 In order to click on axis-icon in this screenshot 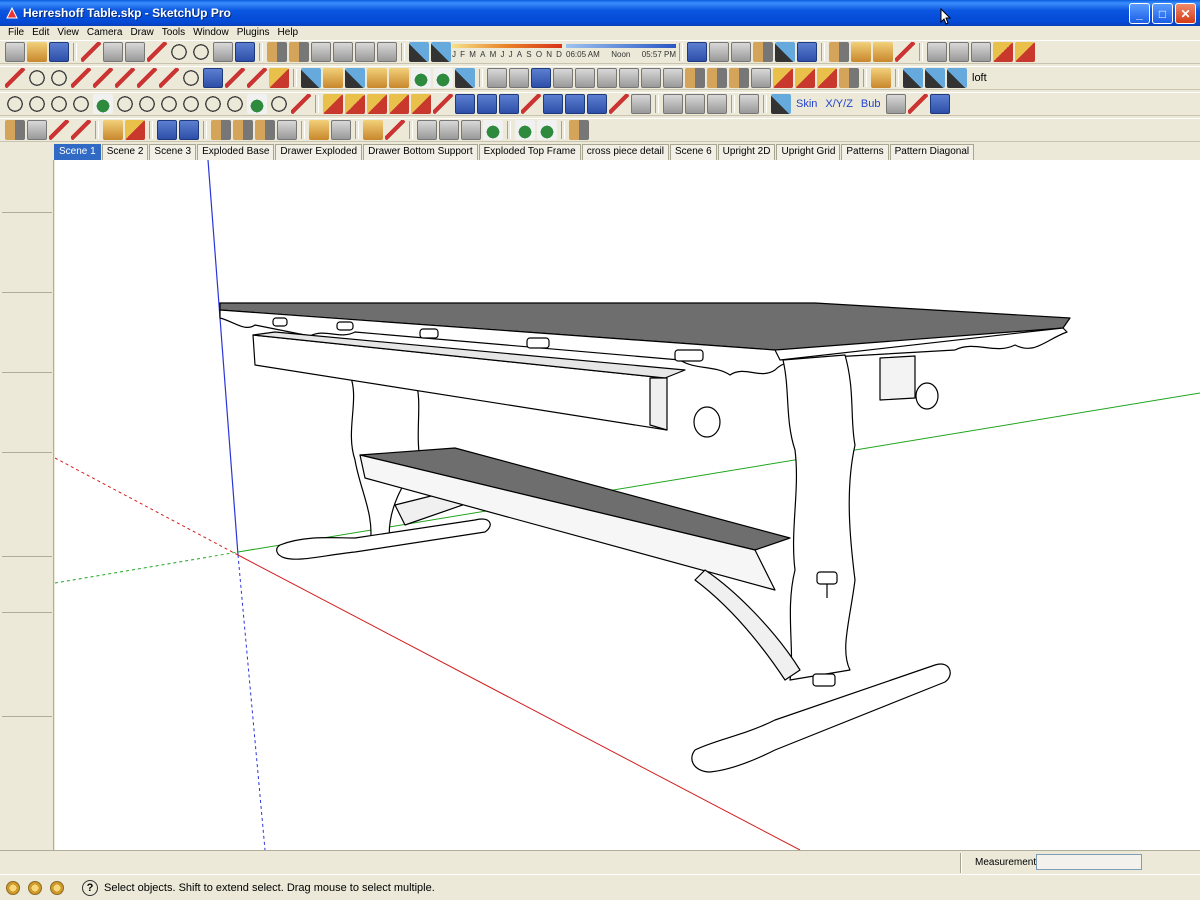, I will do `click(563, 78)`.